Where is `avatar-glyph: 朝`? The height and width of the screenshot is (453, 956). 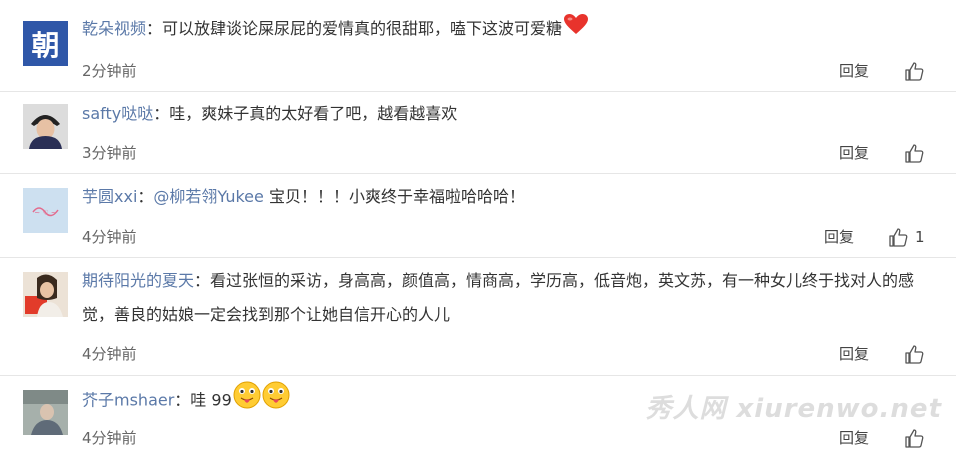
avatar-glyph: 朝 is located at coordinates (45, 45).